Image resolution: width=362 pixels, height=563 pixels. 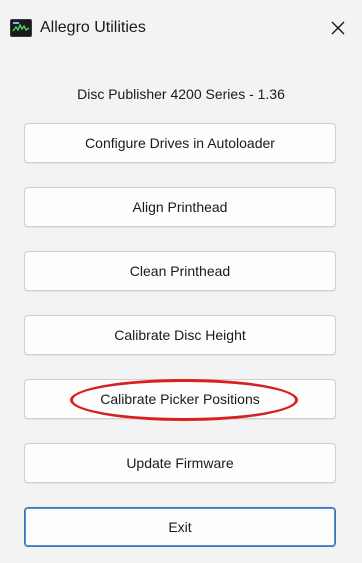 I want to click on calibrate-picker-positions-button: Calibrate Picker Positions, so click(x=180, y=399).